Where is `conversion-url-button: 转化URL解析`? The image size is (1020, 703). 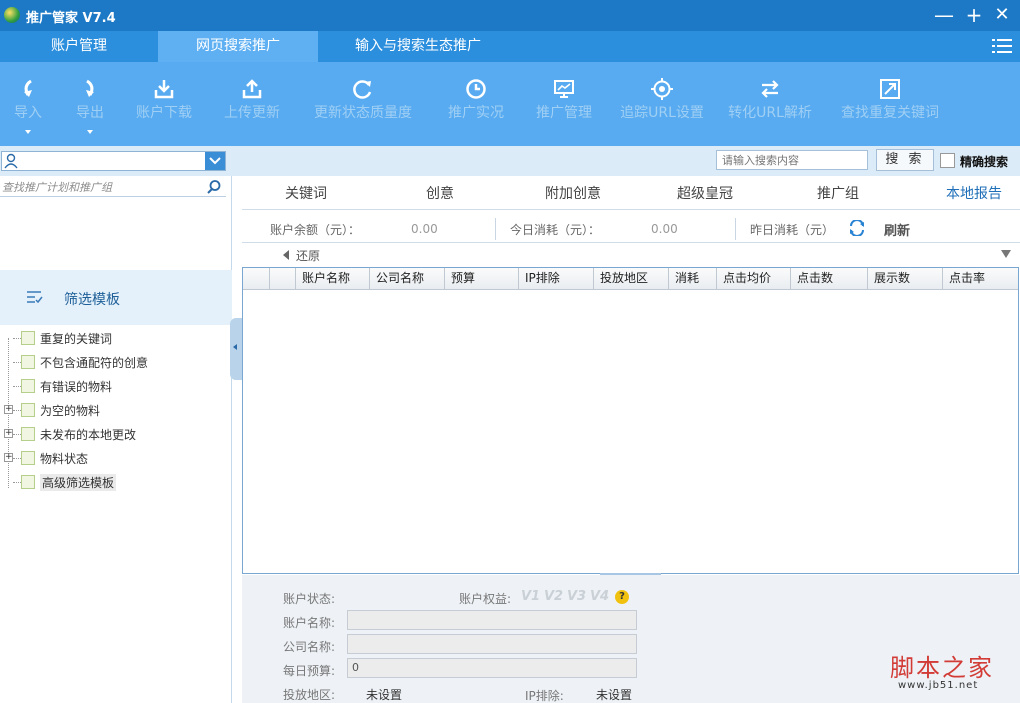 conversion-url-button: 转化URL解析 is located at coordinates (770, 104).